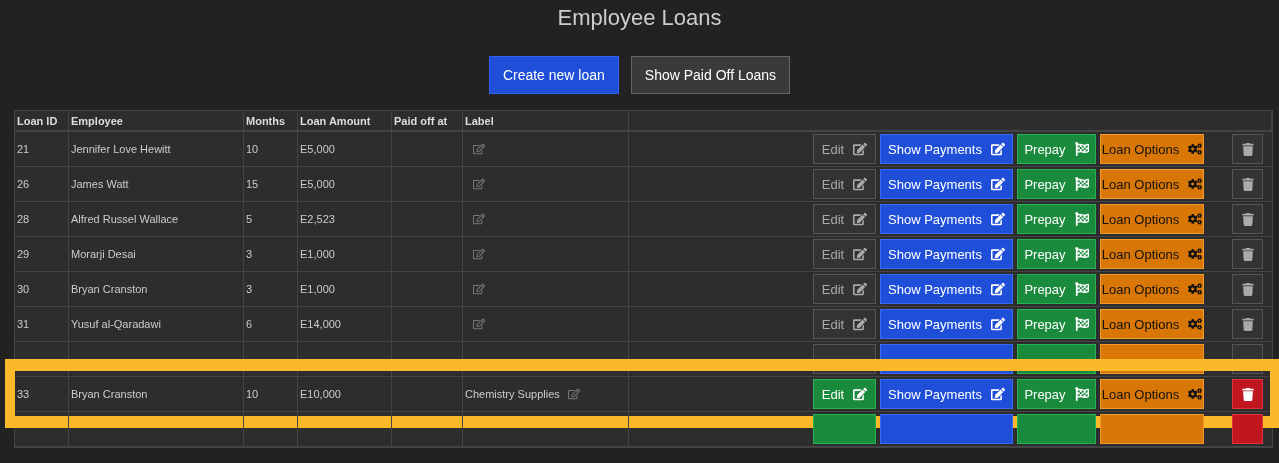 This screenshot has width=1279, height=463. What do you see at coordinates (345, 120) in the screenshot?
I see `column-header: Loan Amount` at bounding box center [345, 120].